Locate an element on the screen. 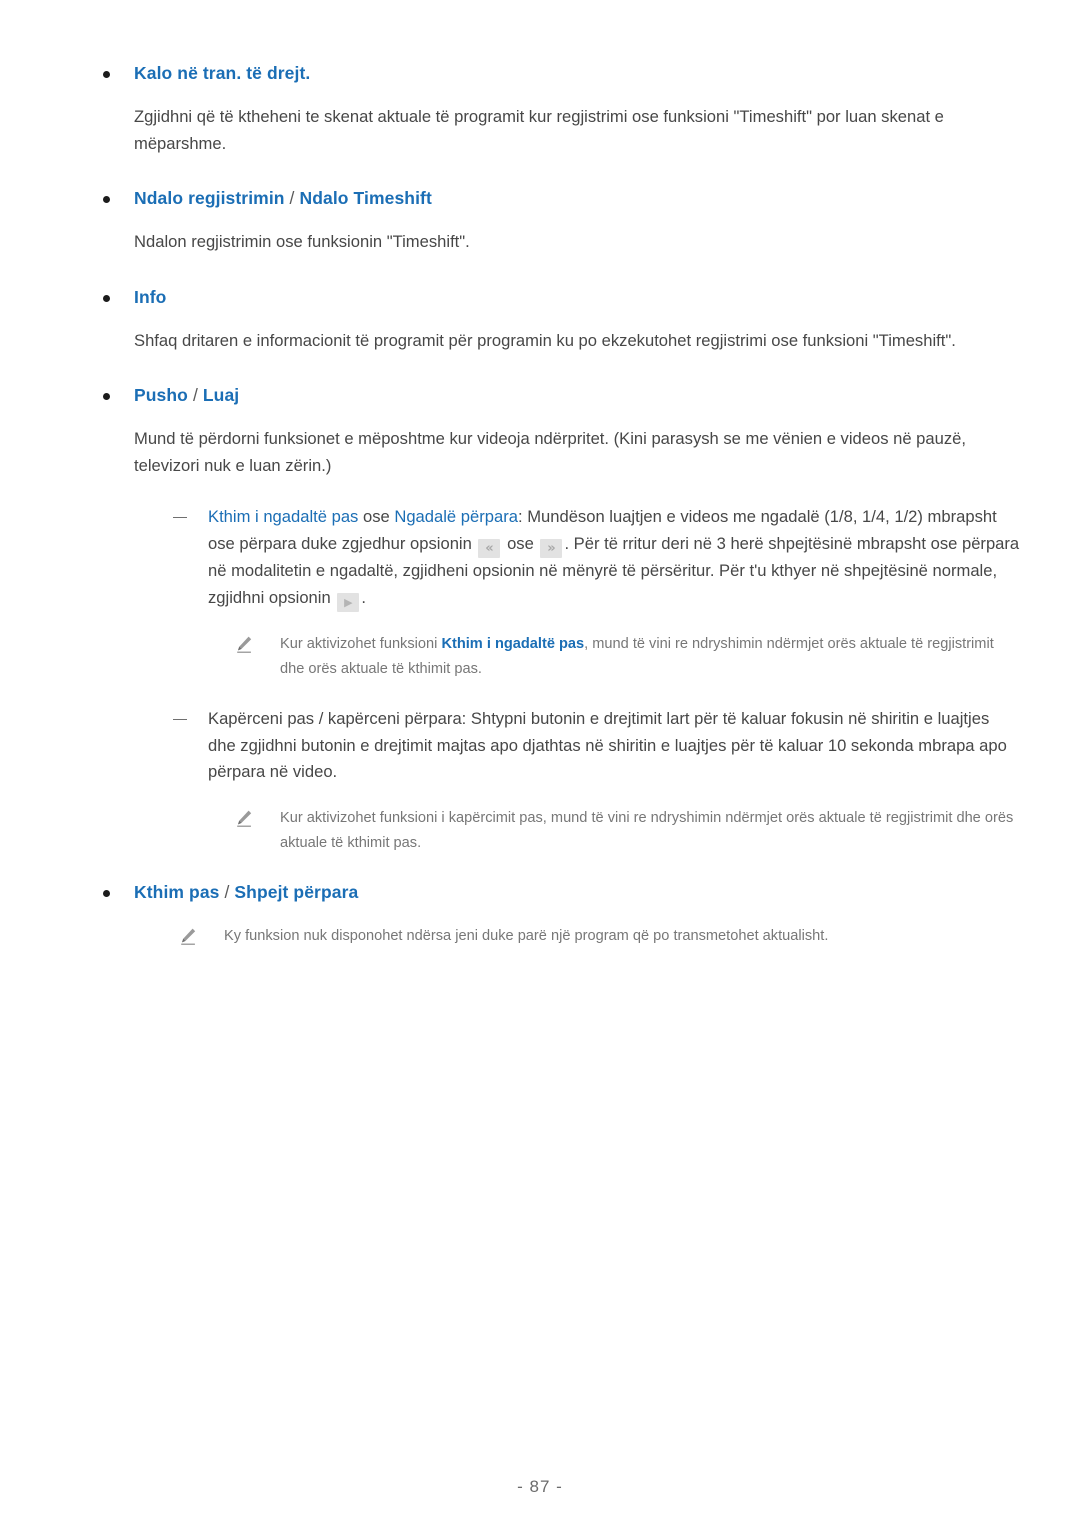  heading-label-a: Kthim pas is located at coordinates (177, 891).